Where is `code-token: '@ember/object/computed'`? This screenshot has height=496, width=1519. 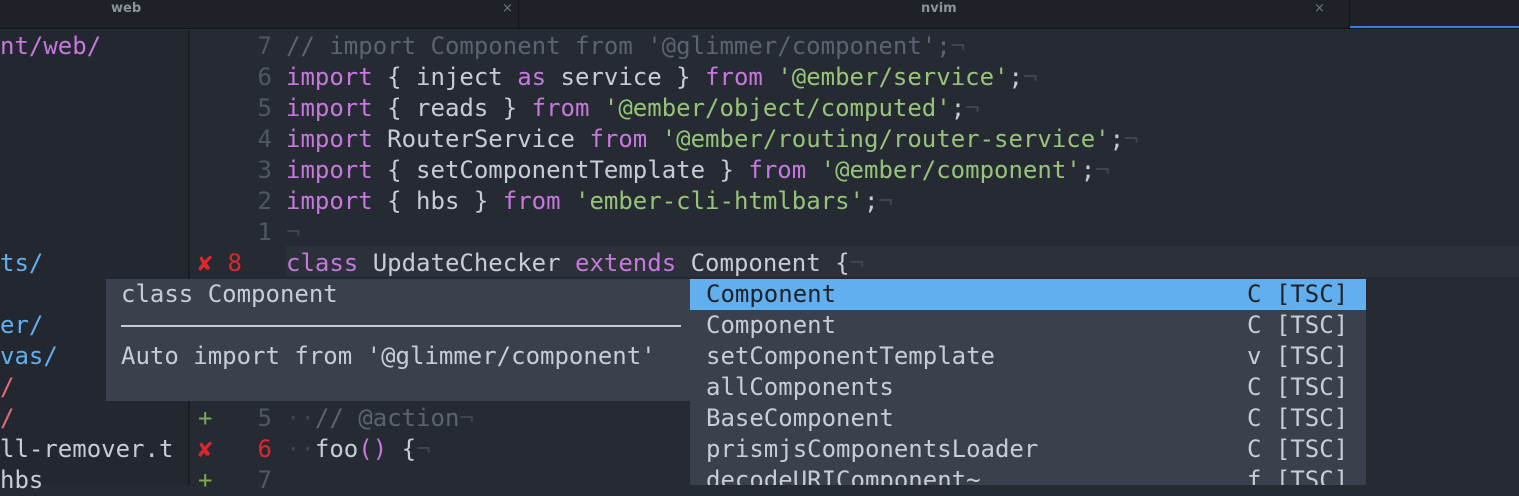
code-token: '@ember/object/computed' is located at coordinates (777, 108).